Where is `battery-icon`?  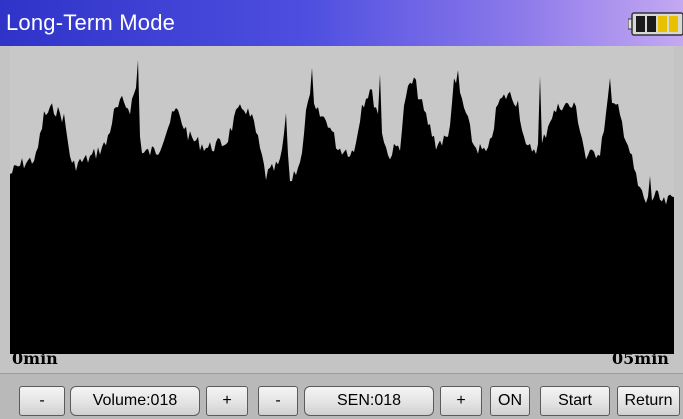
battery-icon is located at coordinates (655, 24).